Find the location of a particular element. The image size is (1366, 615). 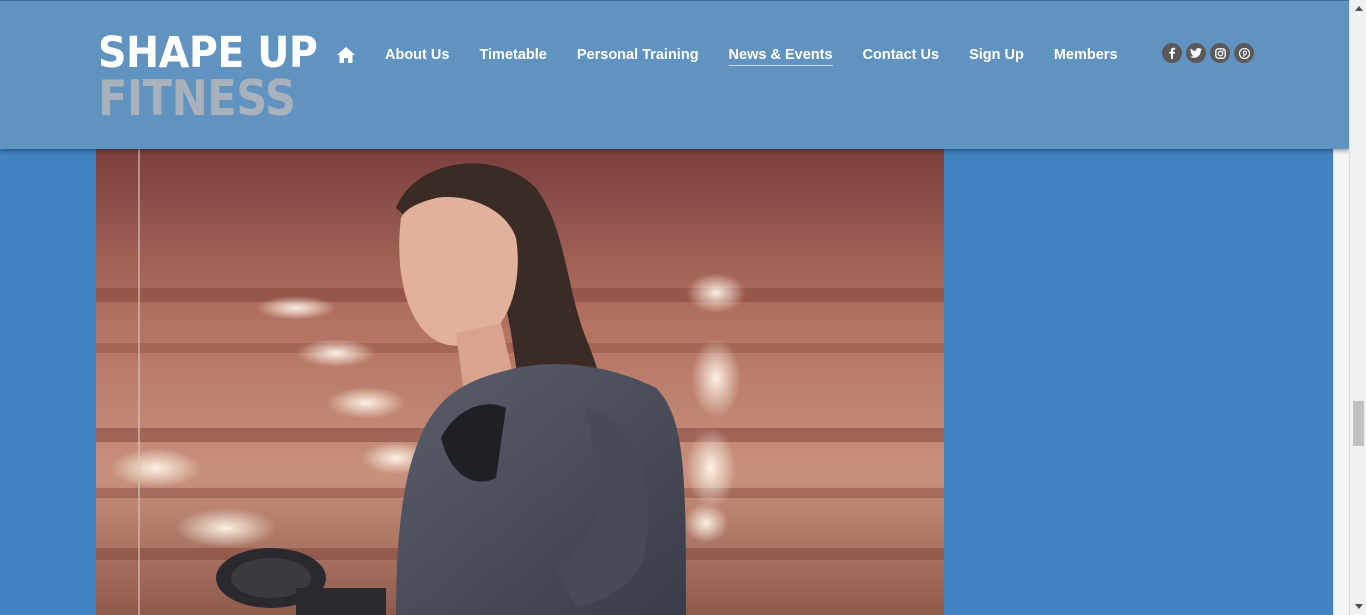

pinterest-icon is located at coordinates (1244, 53).